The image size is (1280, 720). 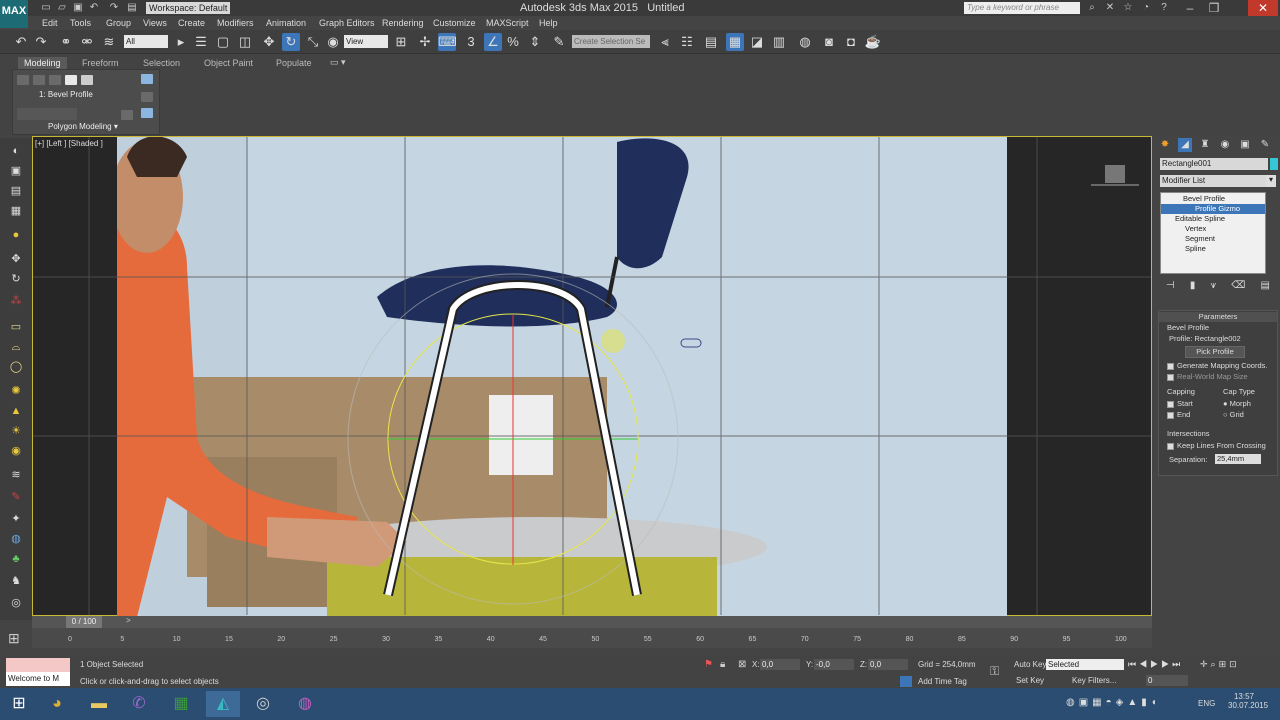 What do you see at coordinates (1170, 285) in the screenshot?
I see `pin-stack-icon: ⊣` at bounding box center [1170, 285].